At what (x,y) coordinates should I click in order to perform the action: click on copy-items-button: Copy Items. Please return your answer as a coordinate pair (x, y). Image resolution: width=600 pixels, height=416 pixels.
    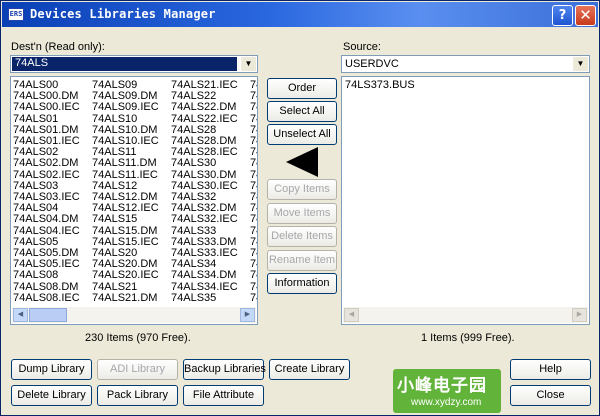
    Looking at the image, I should click on (302, 189).